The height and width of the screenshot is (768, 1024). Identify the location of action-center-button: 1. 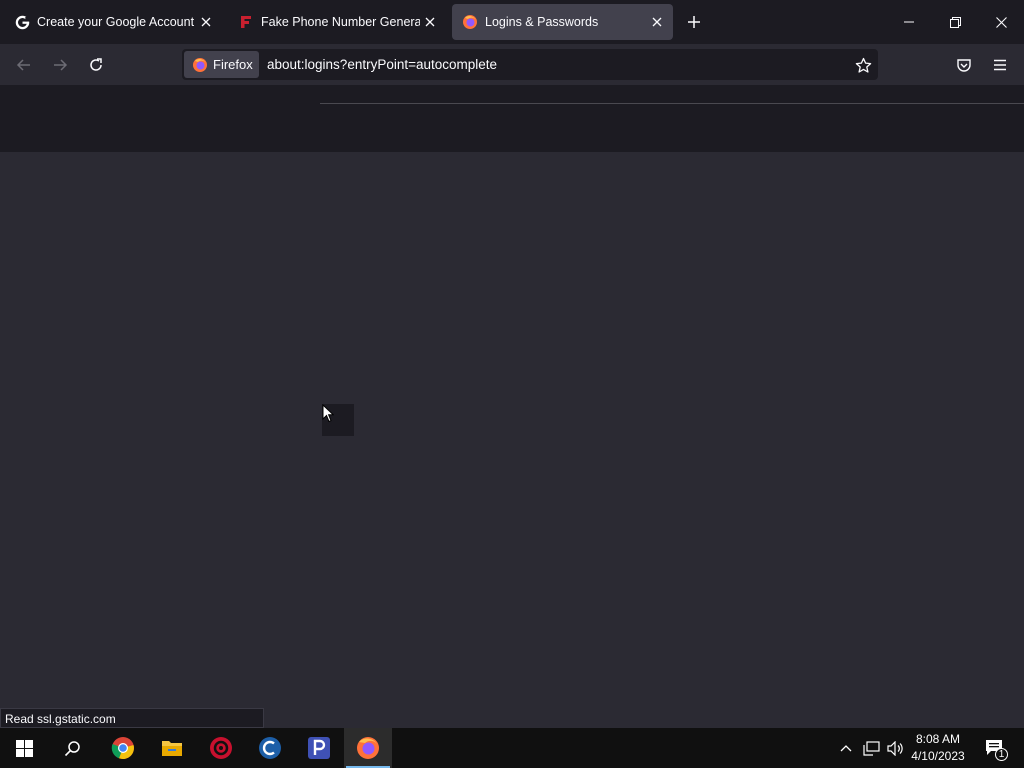
(995, 748).